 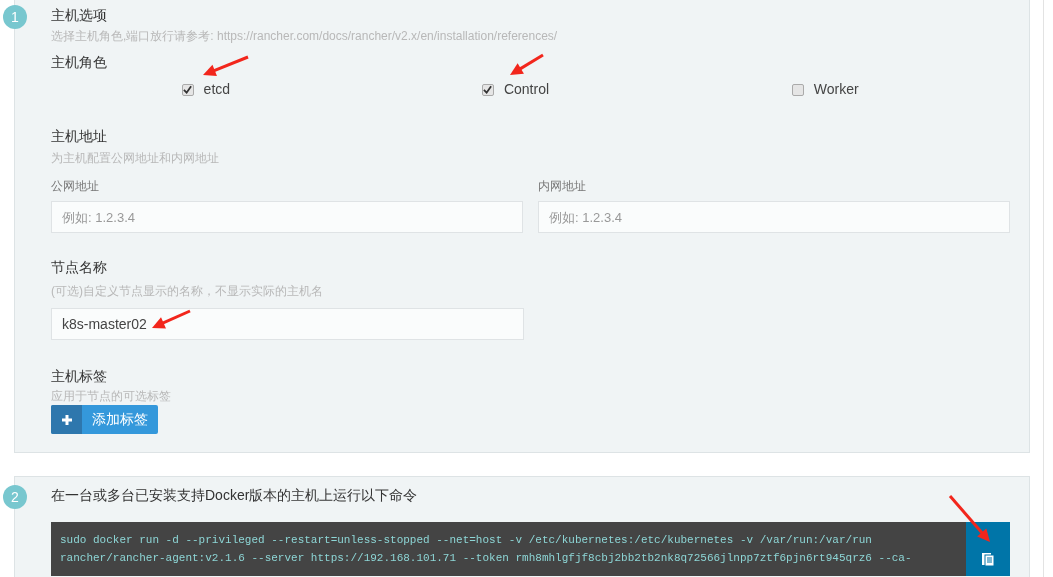 What do you see at coordinates (988, 549) in the screenshot?
I see `copy-button` at bounding box center [988, 549].